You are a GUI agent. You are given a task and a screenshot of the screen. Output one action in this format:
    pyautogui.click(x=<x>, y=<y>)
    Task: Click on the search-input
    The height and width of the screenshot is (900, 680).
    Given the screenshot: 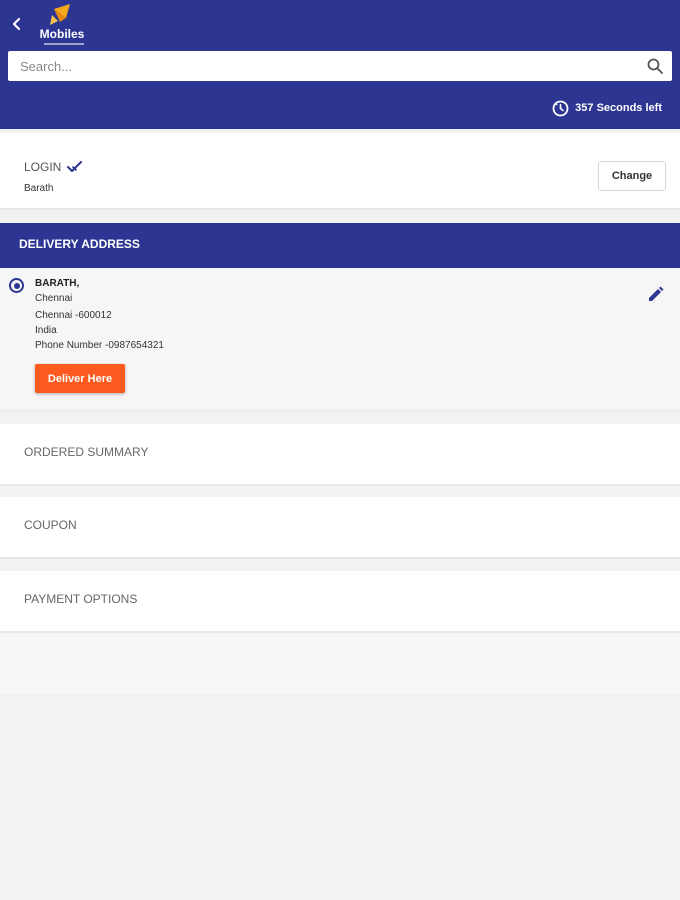 What is the action you would take?
    pyautogui.click(x=325, y=66)
    